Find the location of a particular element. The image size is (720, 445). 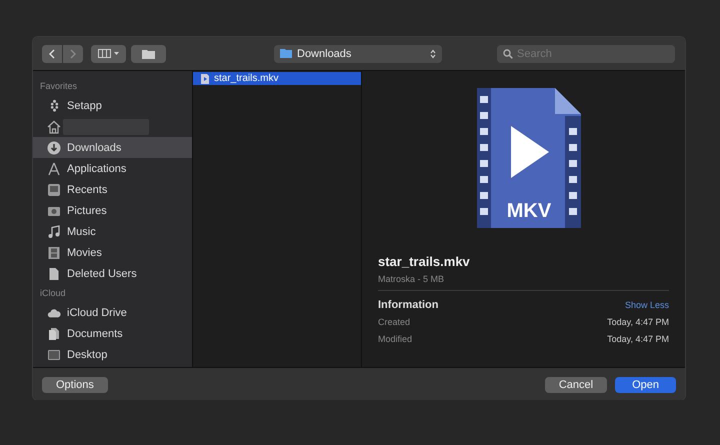

info-label: Modified is located at coordinates (395, 339).